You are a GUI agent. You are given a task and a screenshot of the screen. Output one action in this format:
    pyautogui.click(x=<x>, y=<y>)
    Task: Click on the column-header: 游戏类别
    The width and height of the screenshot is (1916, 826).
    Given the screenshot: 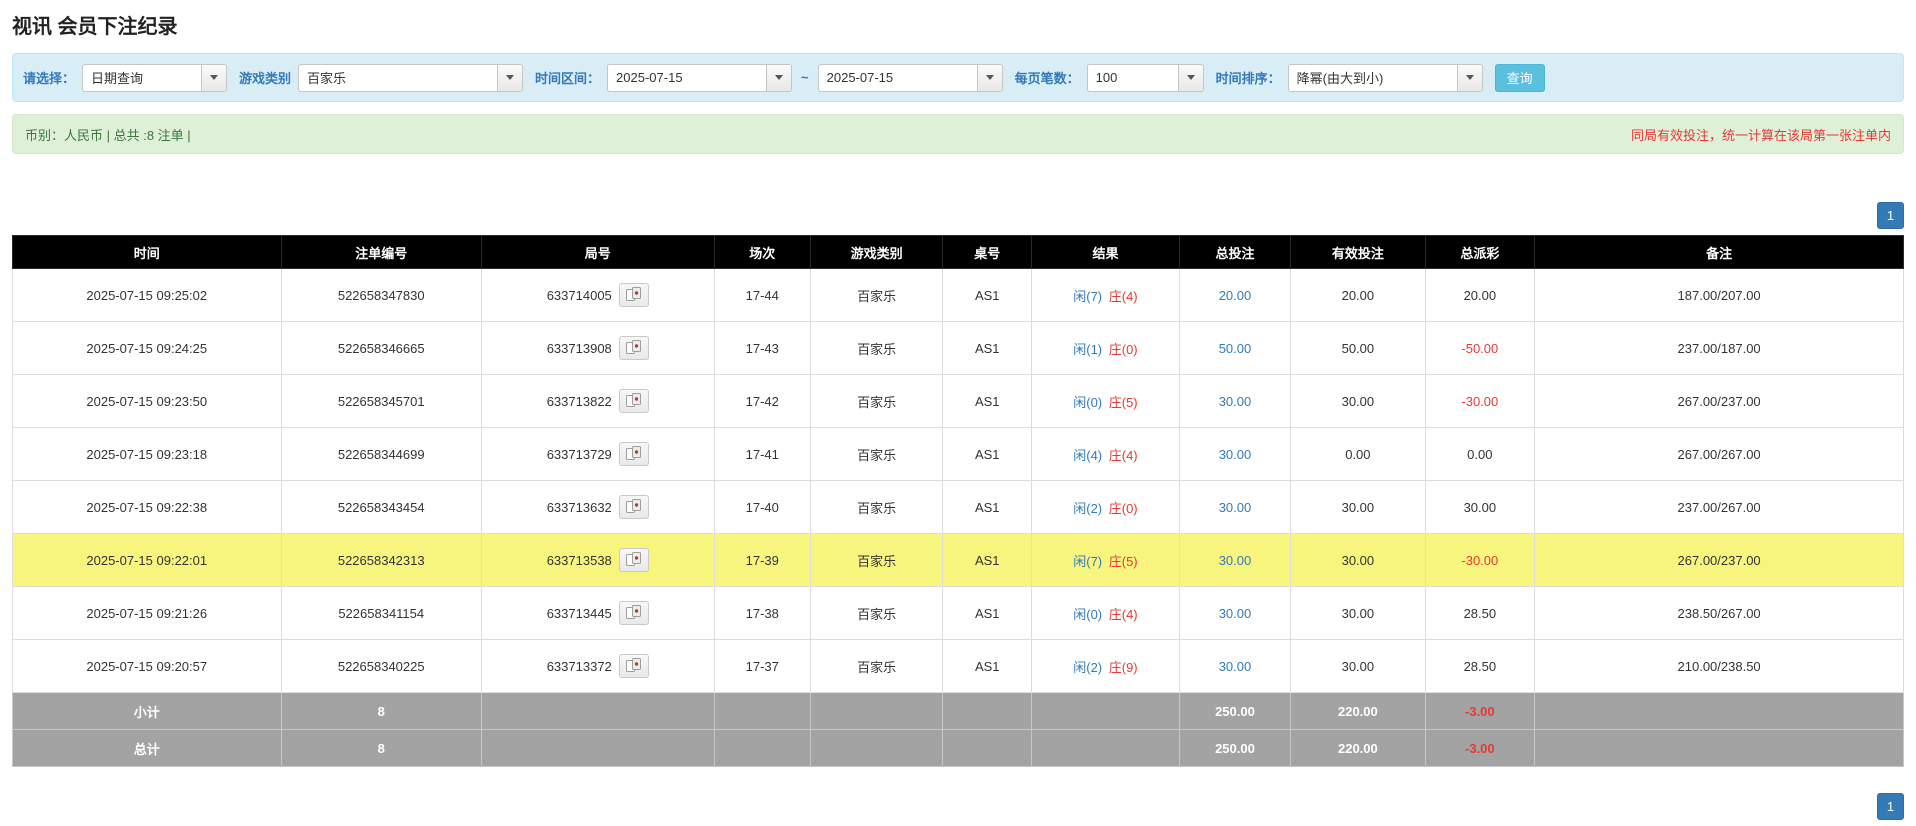 What is the action you would take?
    pyautogui.click(x=876, y=252)
    